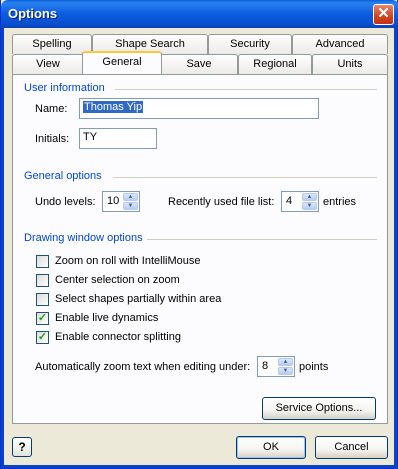 This screenshot has height=469, width=398. What do you see at coordinates (300, 201) in the screenshot?
I see `recent-files-spinner: 4 ▲ ▼` at bounding box center [300, 201].